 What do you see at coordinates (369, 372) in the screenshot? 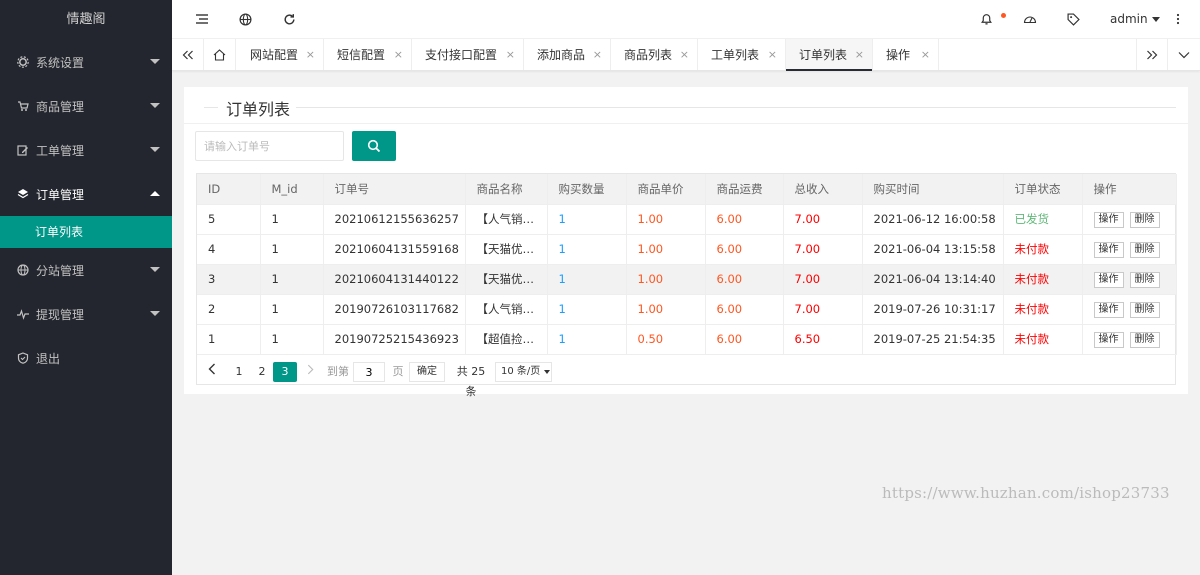
I see `goto-page-input` at bounding box center [369, 372].